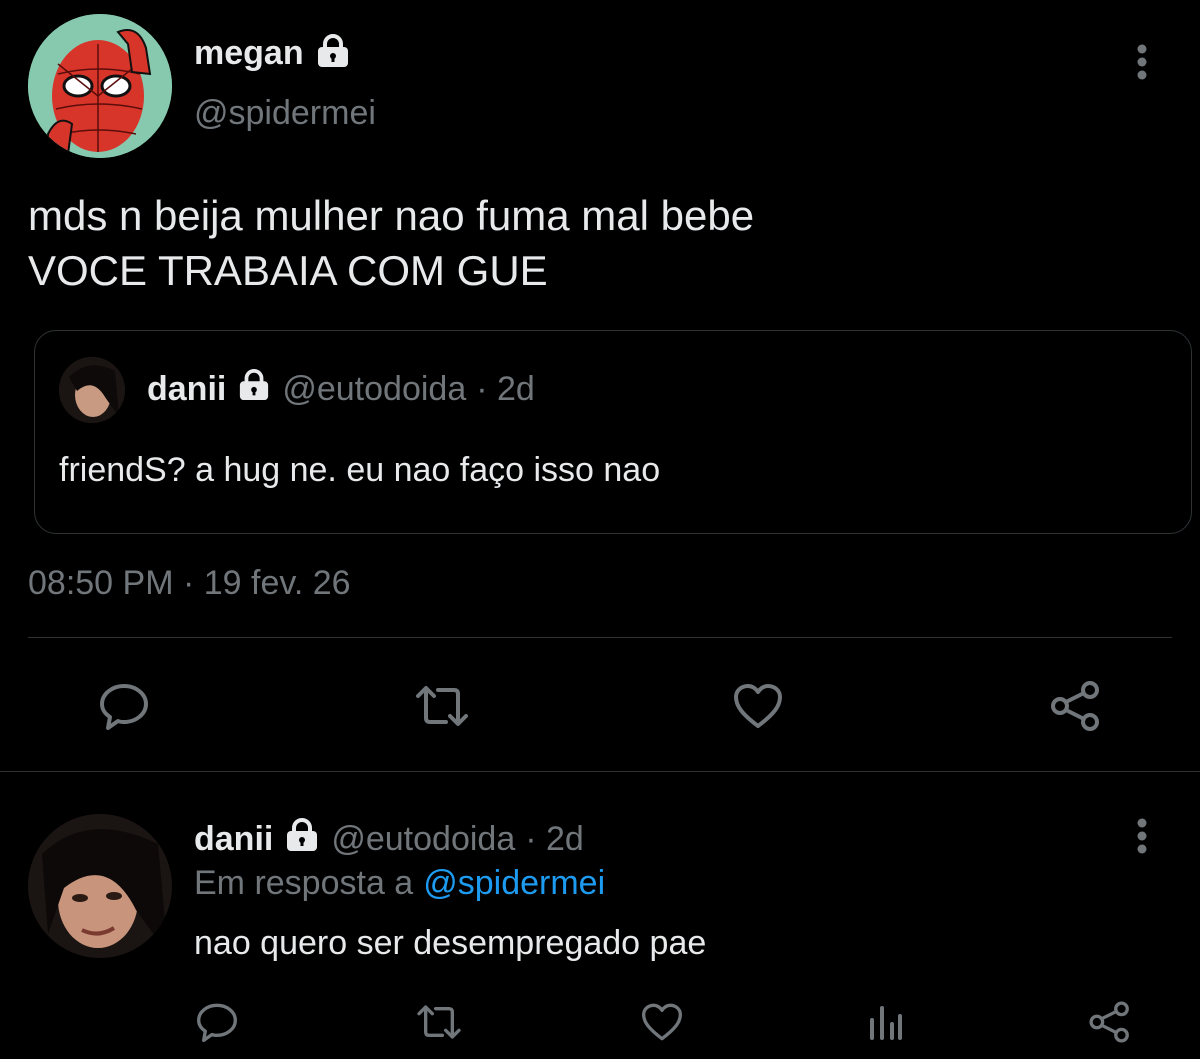 The width and height of the screenshot is (1200, 1059). Describe the element at coordinates (391, 215) in the screenshot. I see `tweet-text-line-1: mds n beija mulher nao fuma mal bebe` at that location.